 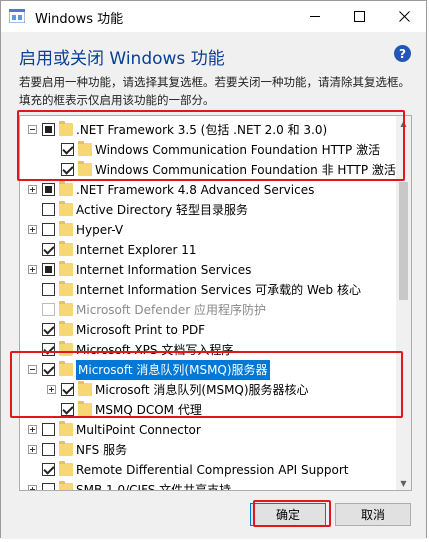 What do you see at coordinates (292, 513) in the screenshot?
I see `highlight-box-ok` at bounding box center [292, 513].